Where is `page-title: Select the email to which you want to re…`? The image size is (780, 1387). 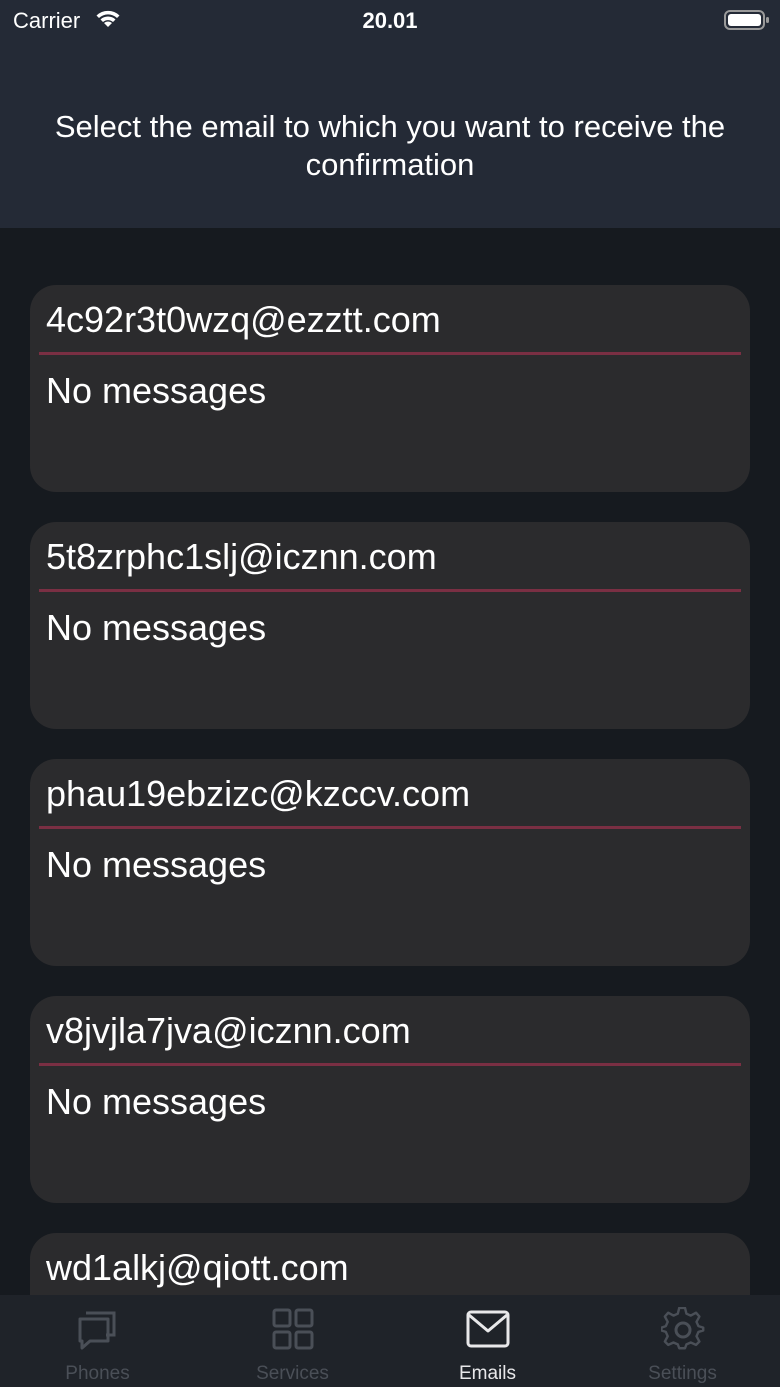
page-title: Select the email to which you want to re… is located at coordinates (390, 145).